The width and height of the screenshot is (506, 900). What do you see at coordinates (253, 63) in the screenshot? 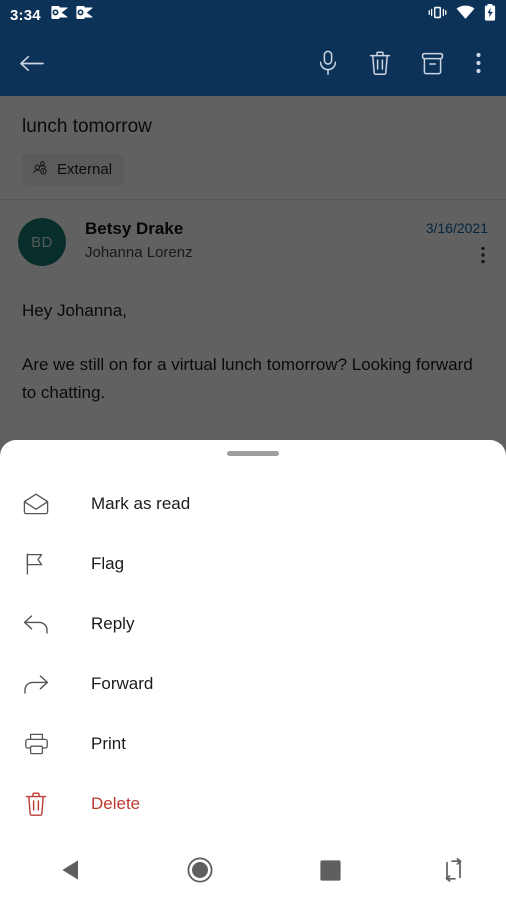
I see `app-toolbar` at bounding box center [253, 63].